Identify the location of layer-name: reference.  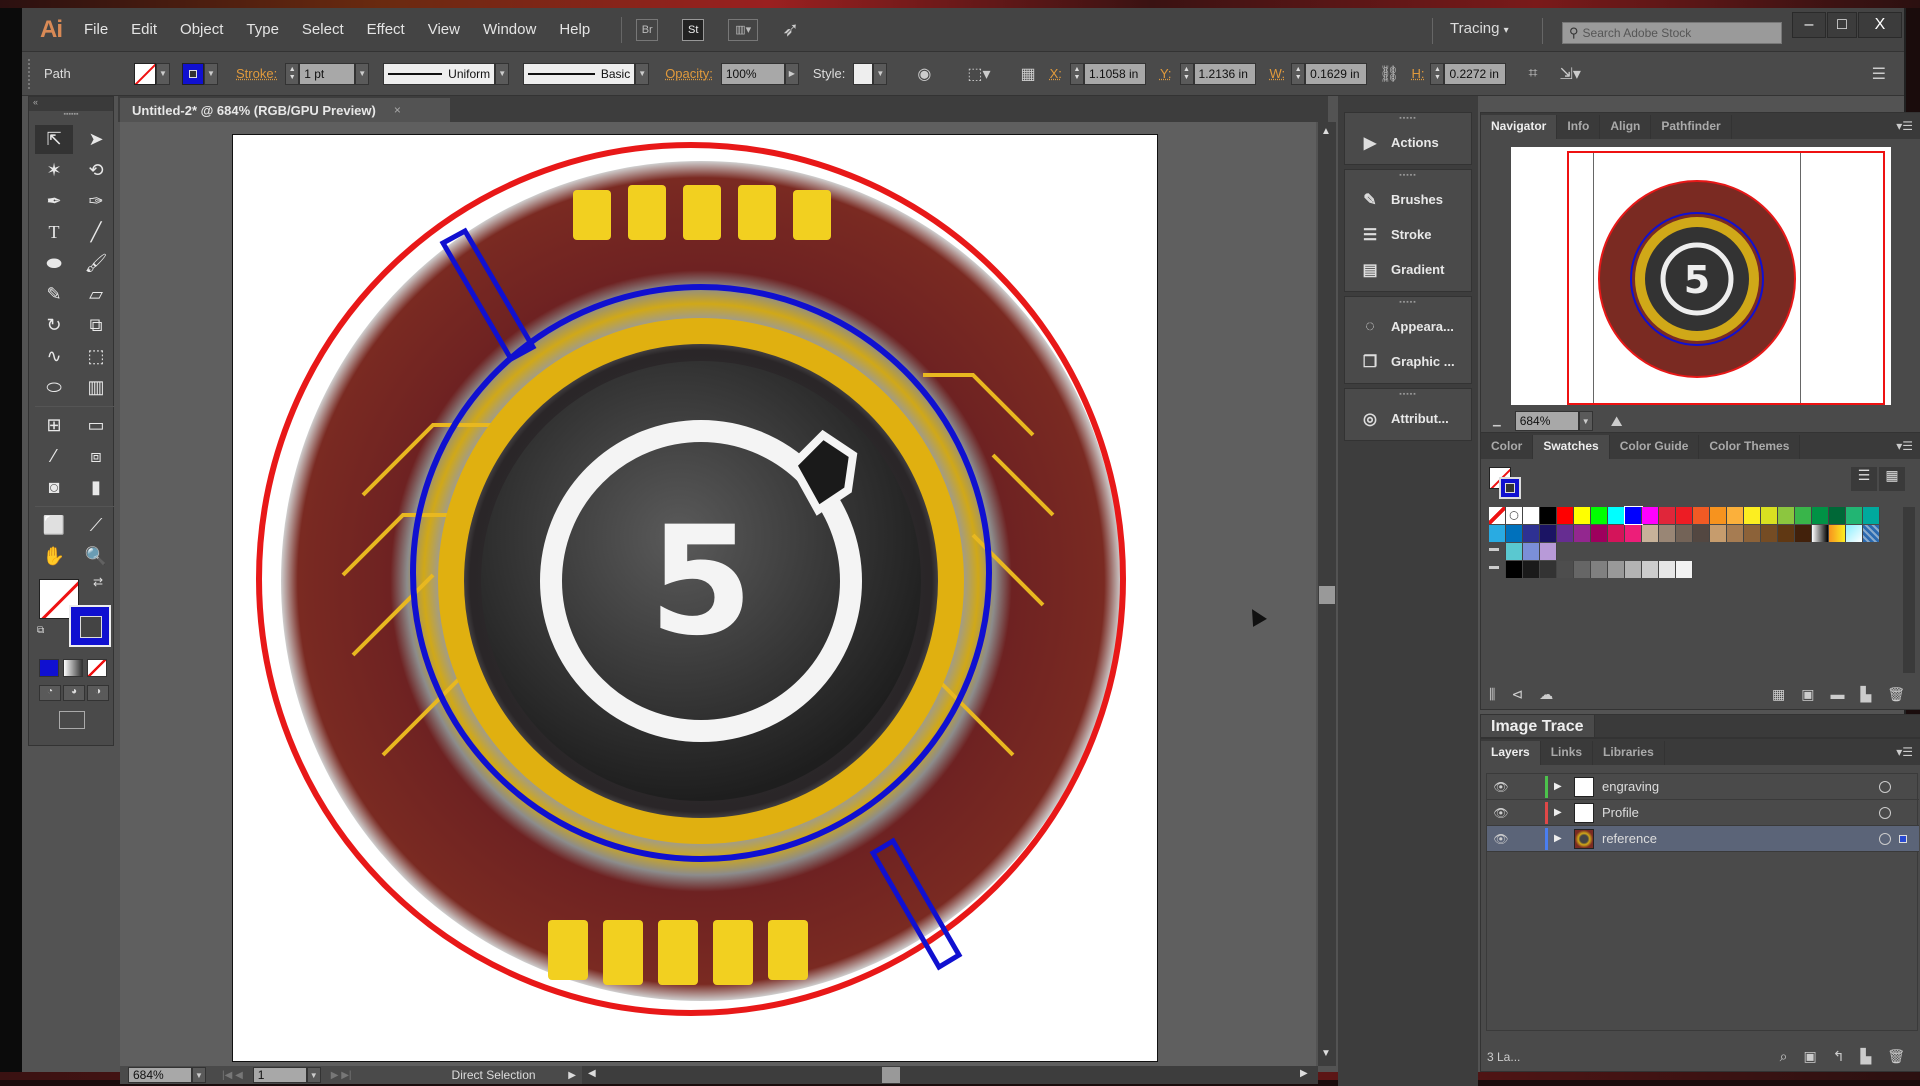
(1629, 838).